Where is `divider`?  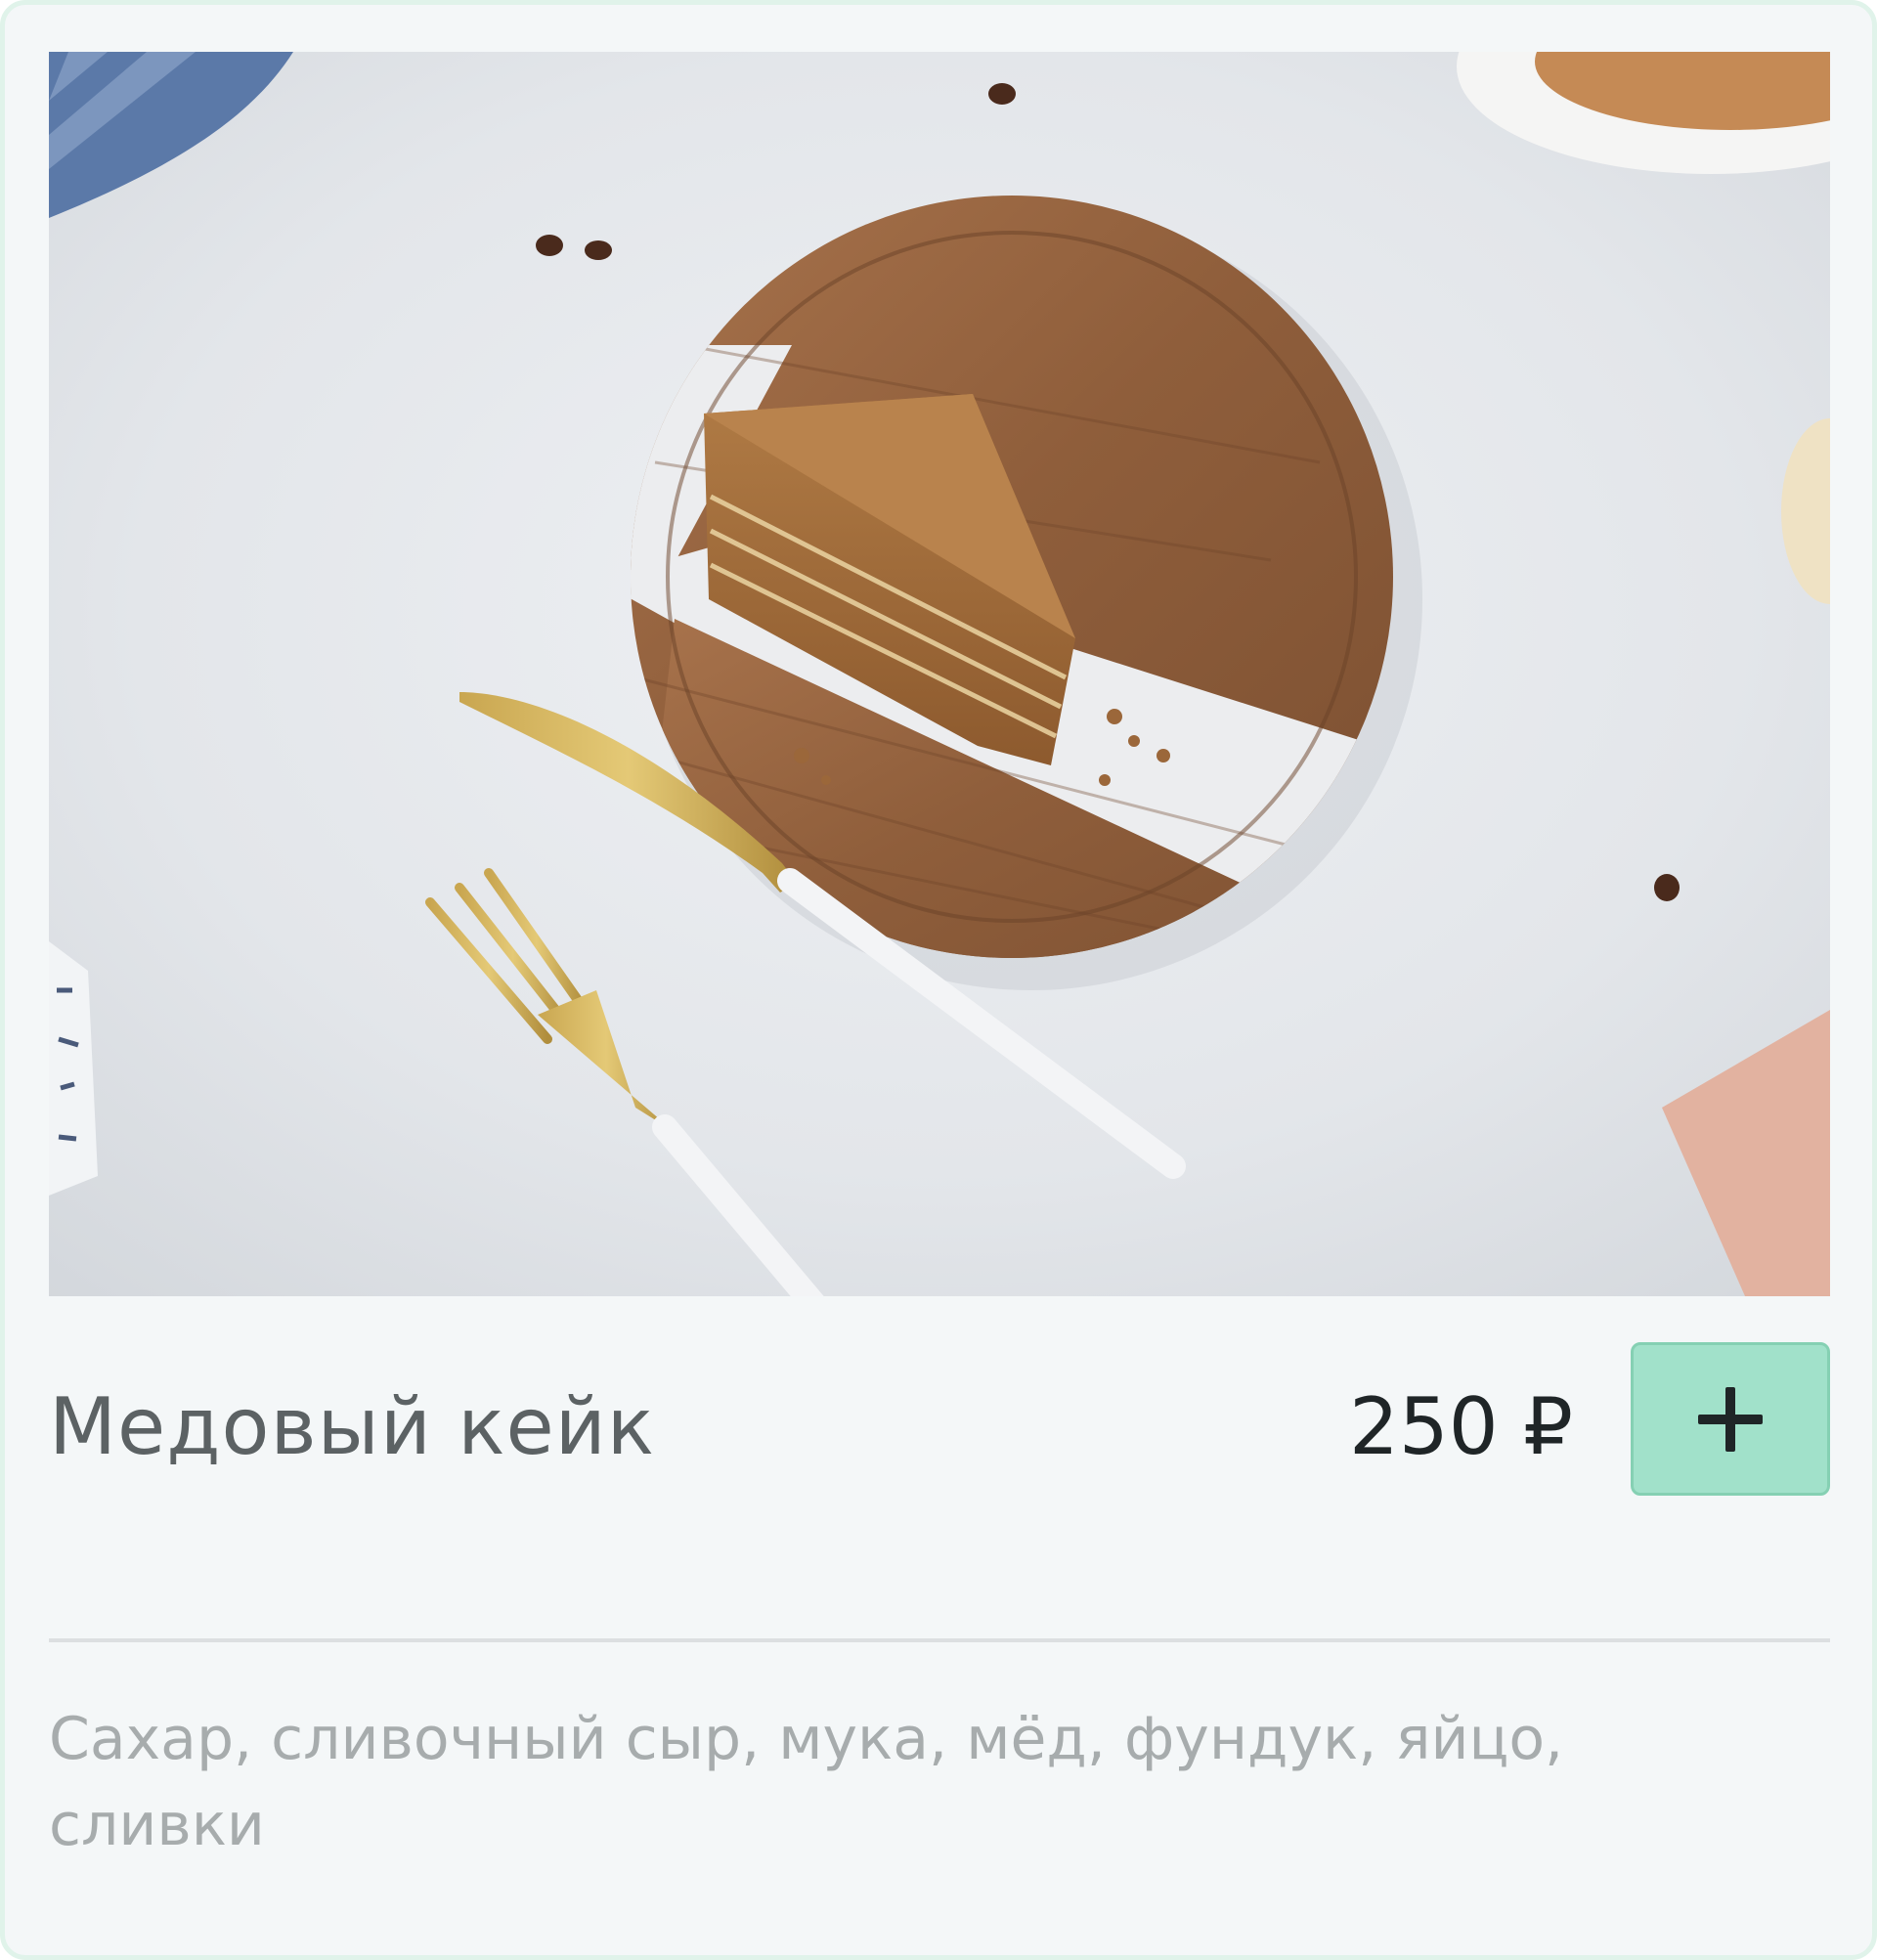 divider is located at coordinates (939, 1640).